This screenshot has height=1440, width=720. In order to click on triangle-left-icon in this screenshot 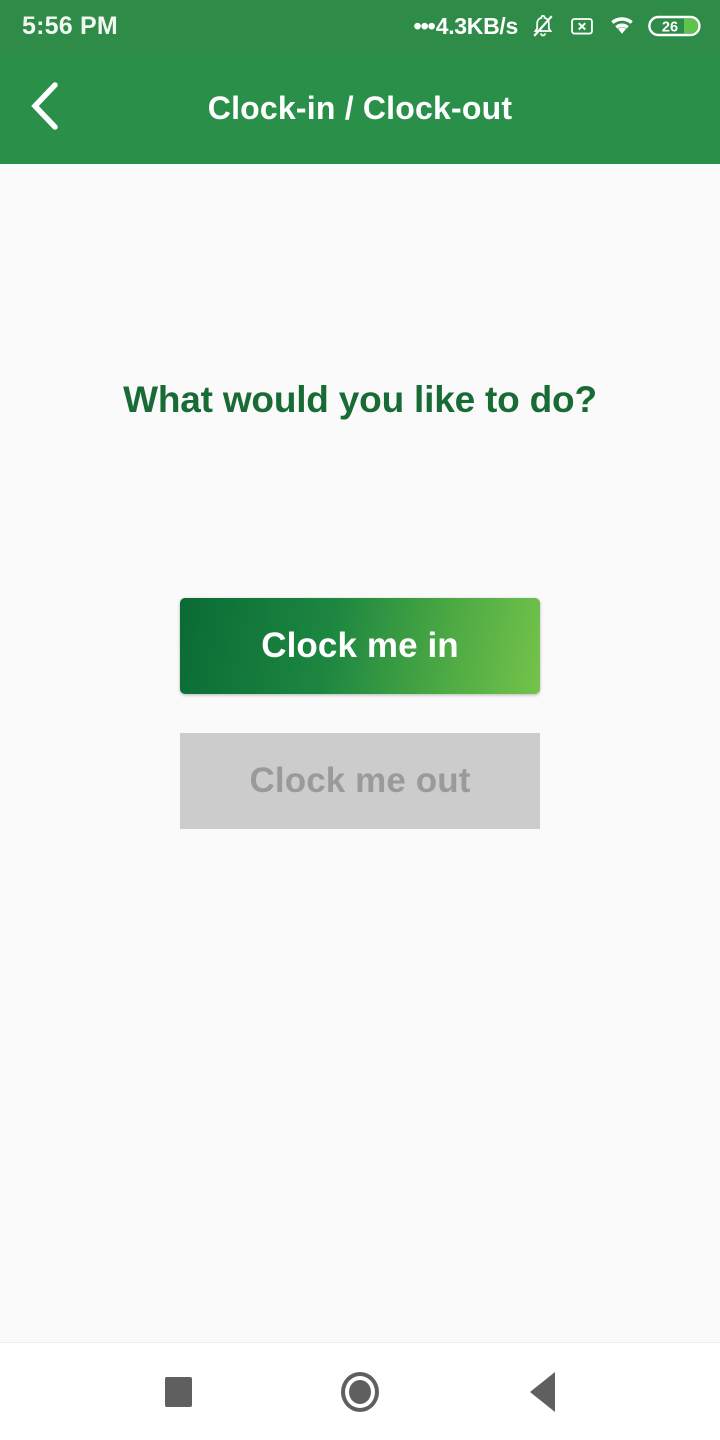, I will do `click(542, 1391)`.